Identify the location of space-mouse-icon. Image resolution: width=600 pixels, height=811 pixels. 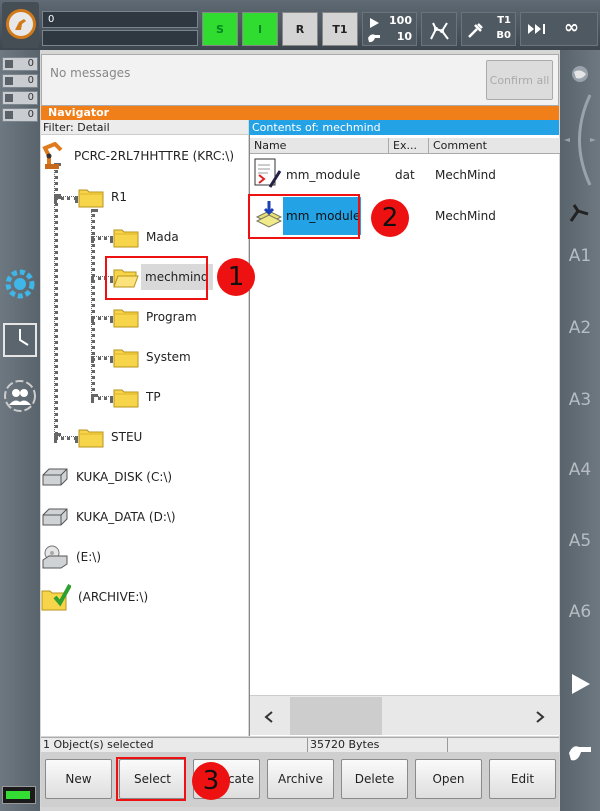
(580, 141).